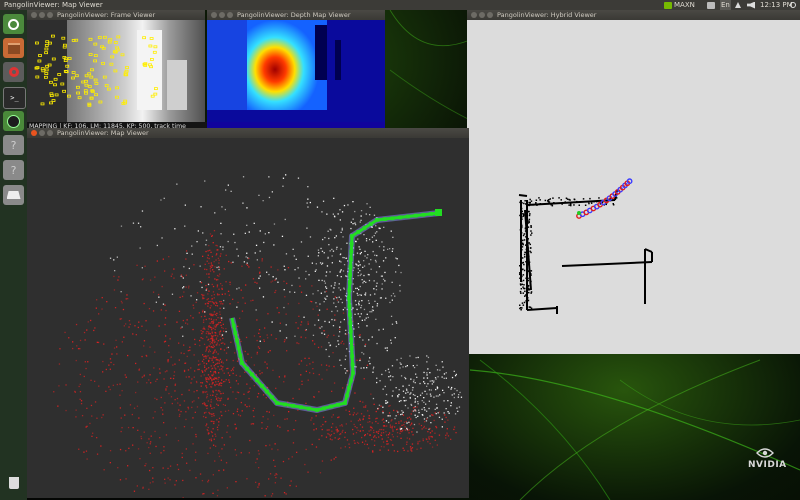 The image size is (800, 500). I want to click on hybrid-viewer-titlebar: PangolinViewer: Hybrid Viewer, so click(633, 15).